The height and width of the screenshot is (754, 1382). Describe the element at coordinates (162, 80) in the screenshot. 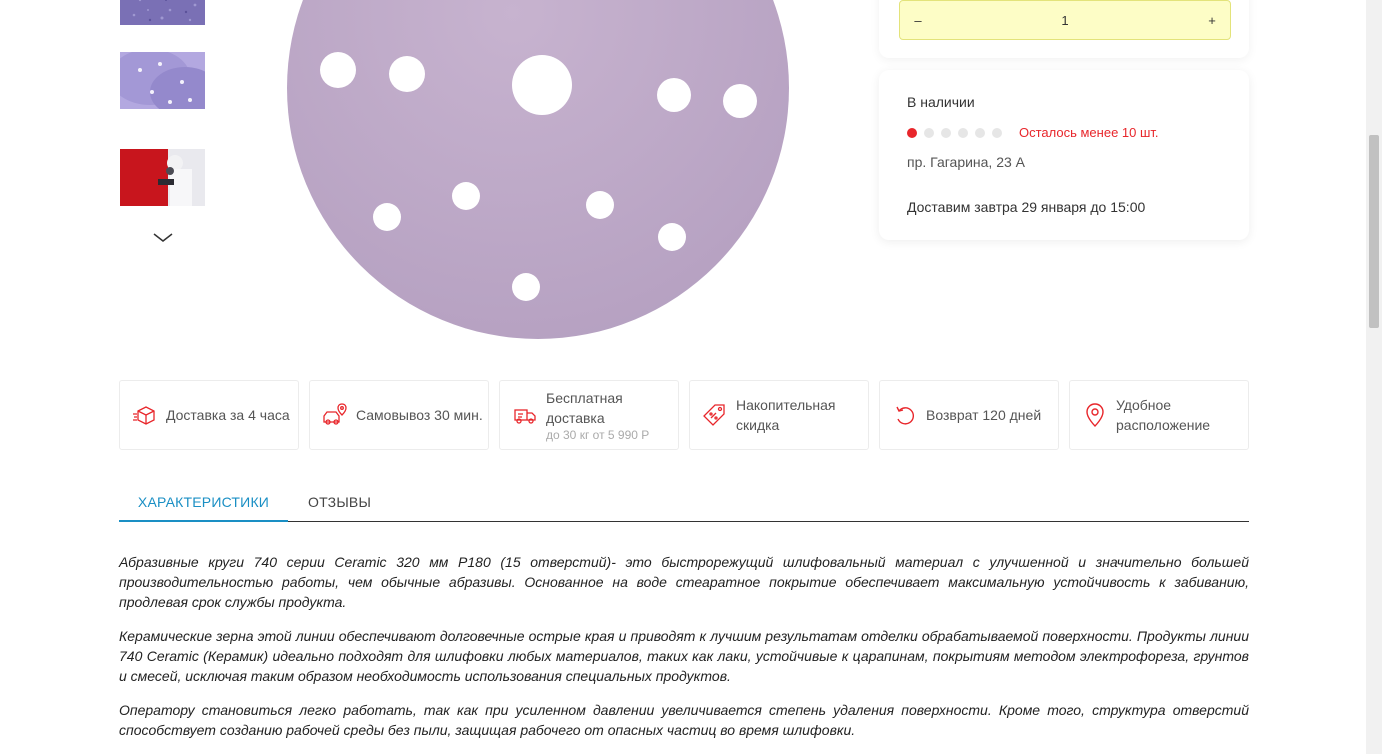

I see `thumbnail-discs-stack` at that location.